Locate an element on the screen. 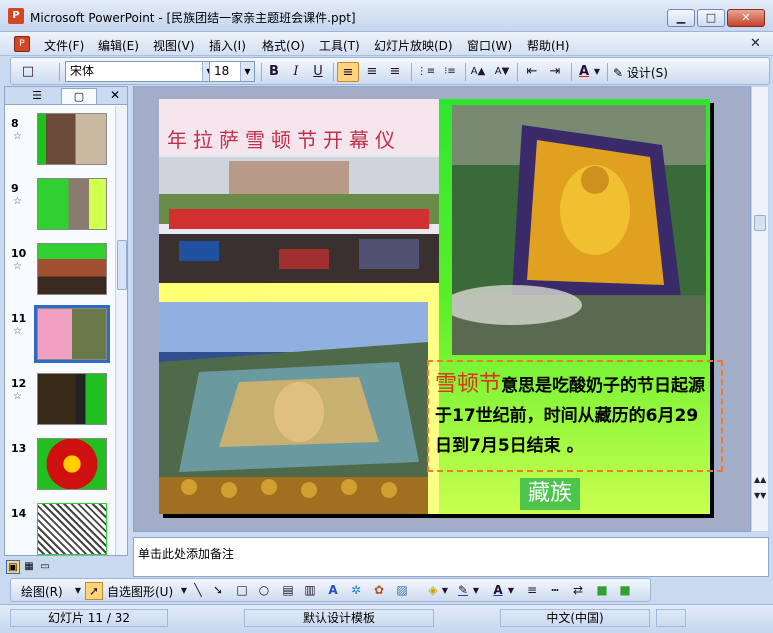 The width and height of the screenshot is (773, 633). line-icon: ╲ is located at coordinates (198, 591).